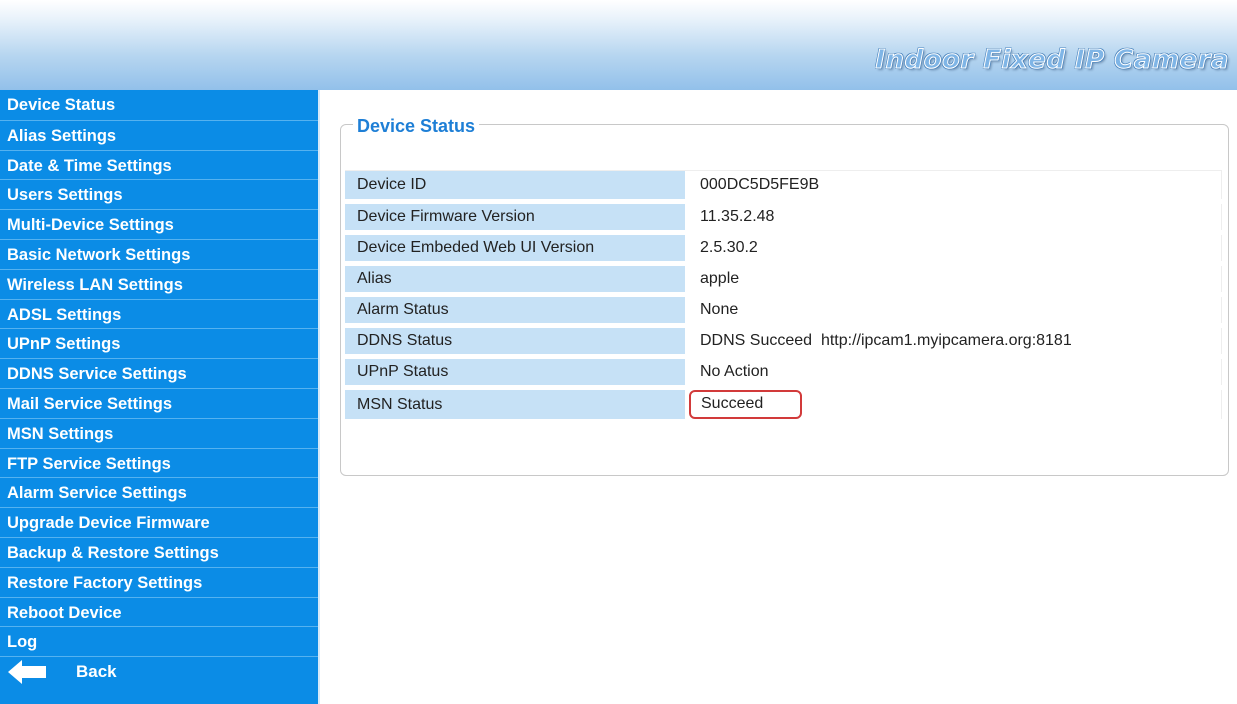 Image resolution: width=1237 pixels, height=704 pixels. What do you see at coordinates (96, 672) in the screenshot?
I see `back-label: Back` at bounding box center [96, 672].